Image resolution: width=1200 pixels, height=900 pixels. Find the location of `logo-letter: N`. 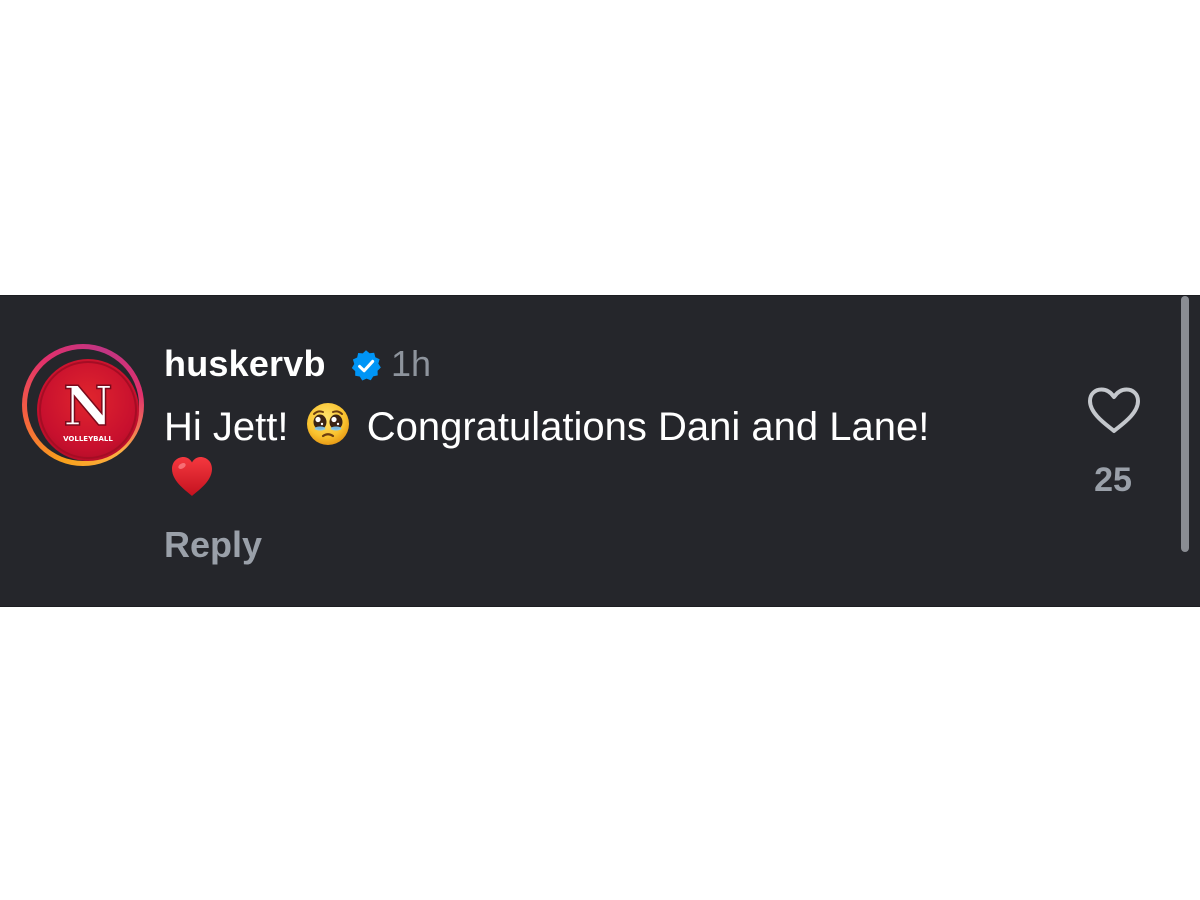

logo-letter: N is located at coordinates (87, 406).